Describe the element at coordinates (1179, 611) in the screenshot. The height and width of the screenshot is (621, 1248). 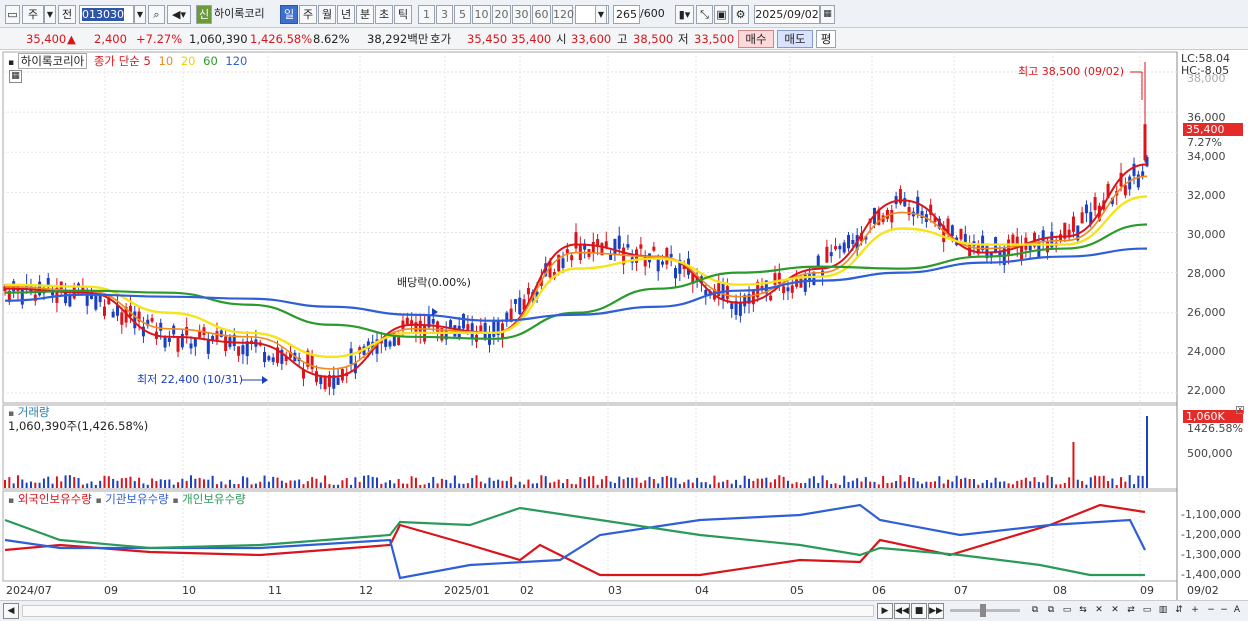
I see `swap-icon: ⇵` at that location.